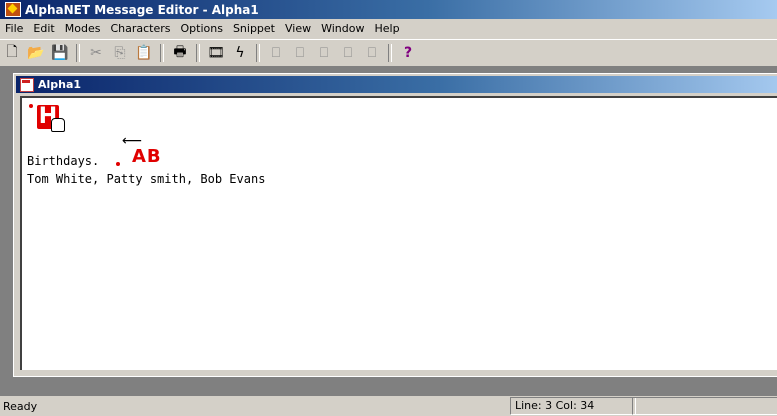  I want to click on menu-characters: Characters, so click(140, 29).